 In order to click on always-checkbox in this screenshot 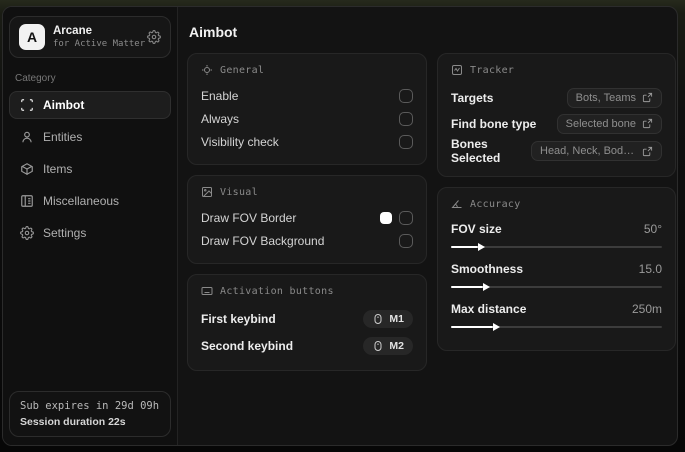, I will do `click(406, 119)`.